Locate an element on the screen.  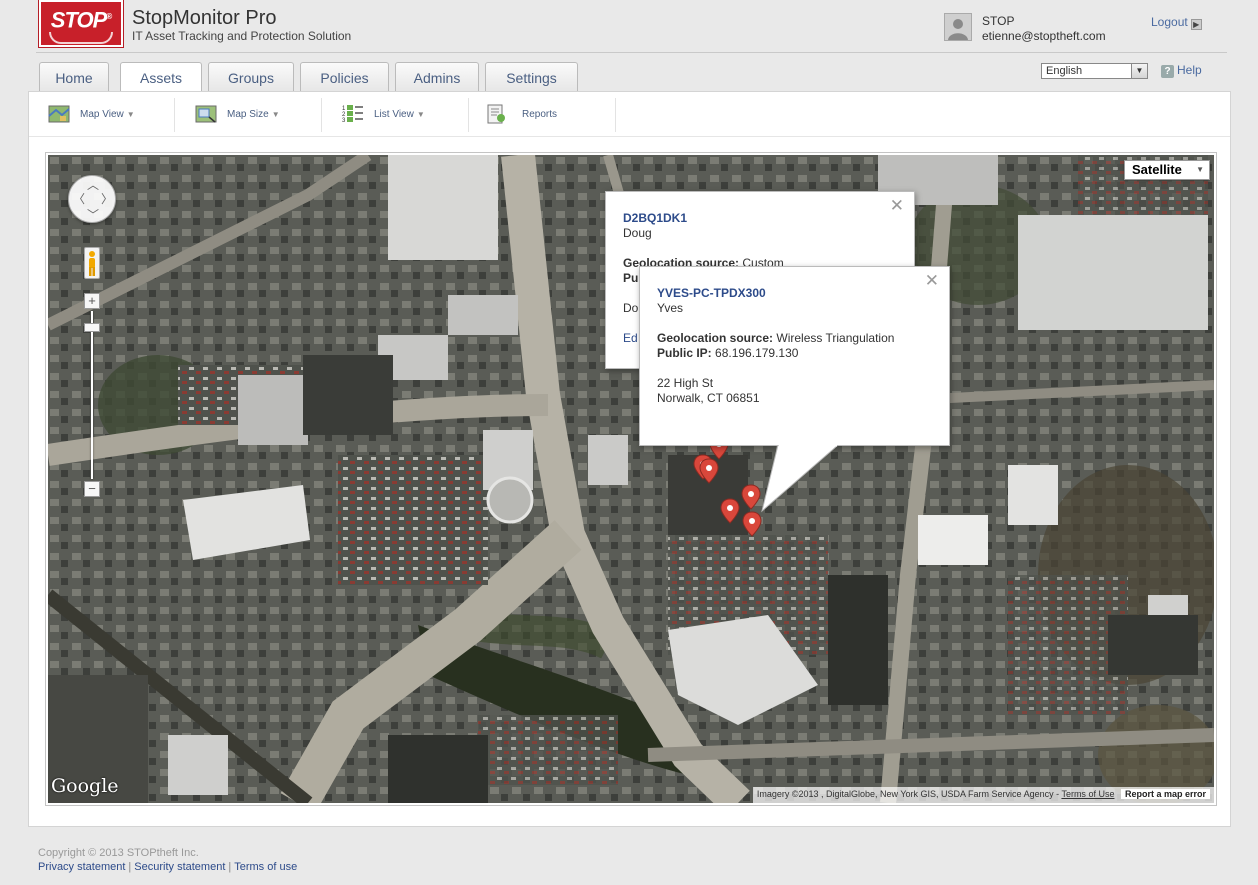
zoom-in-button: + is located at coordinates (92, 301).